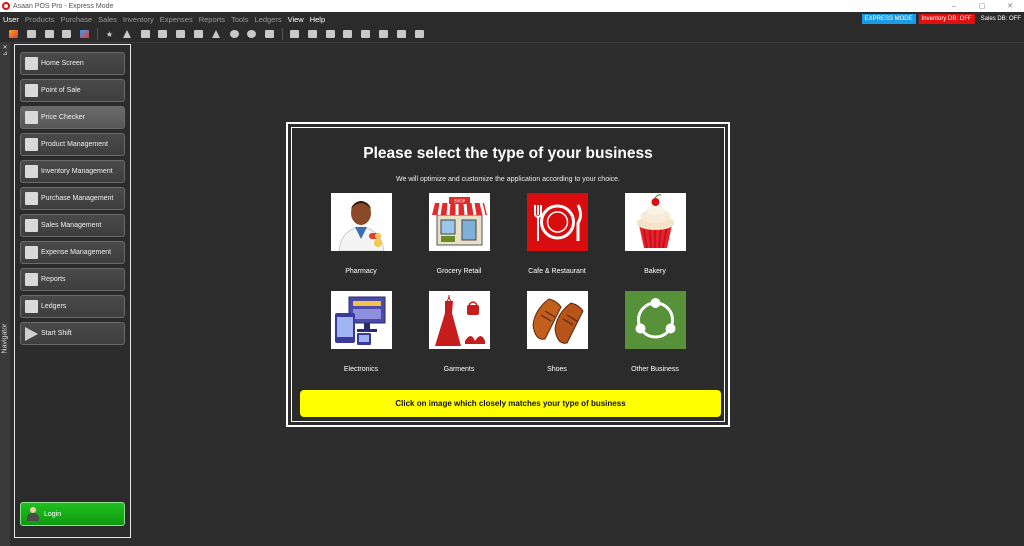 Image resolution: width=1024 pixels, height=546 pixels. Describe the element at coordinates (72, 306) in the screenshot. I see `sidebar-item-ledgers: Ledgers` at that location.